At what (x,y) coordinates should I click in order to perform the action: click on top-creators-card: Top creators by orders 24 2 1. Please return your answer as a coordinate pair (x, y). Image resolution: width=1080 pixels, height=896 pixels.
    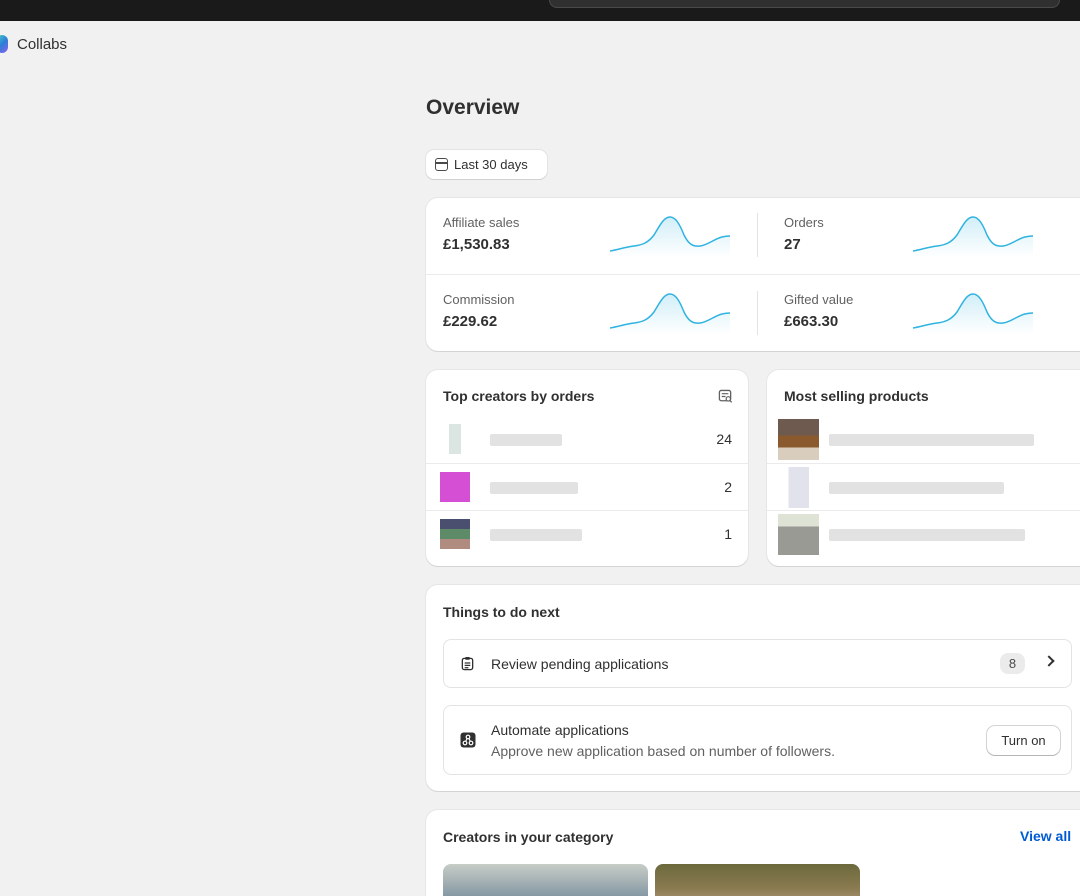
    Looking at the image, I should click on (587, 468).